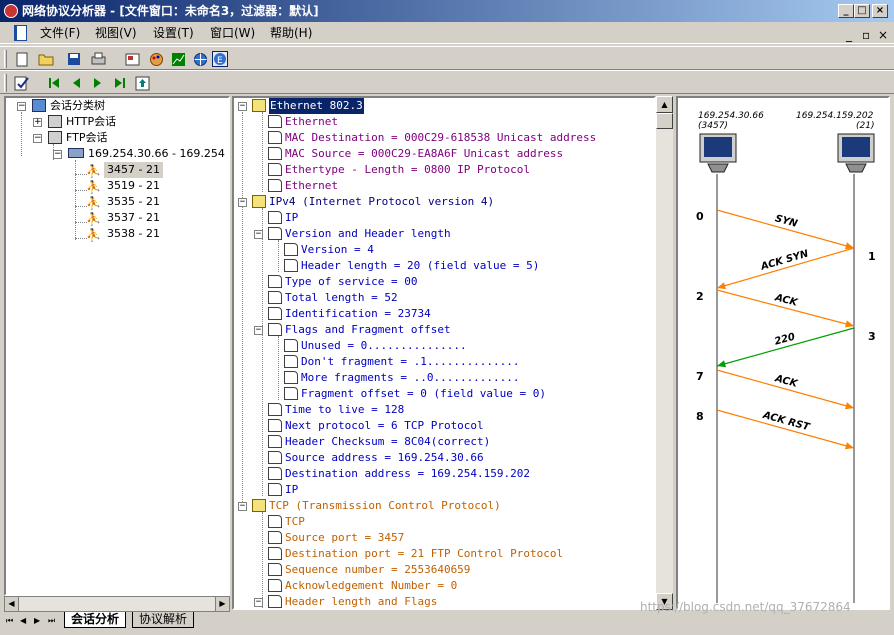 The image size is (894, 635). Describe the element at coordinates (220, 59) in the screenshot. I see `ethernet-icon: E` at that location.